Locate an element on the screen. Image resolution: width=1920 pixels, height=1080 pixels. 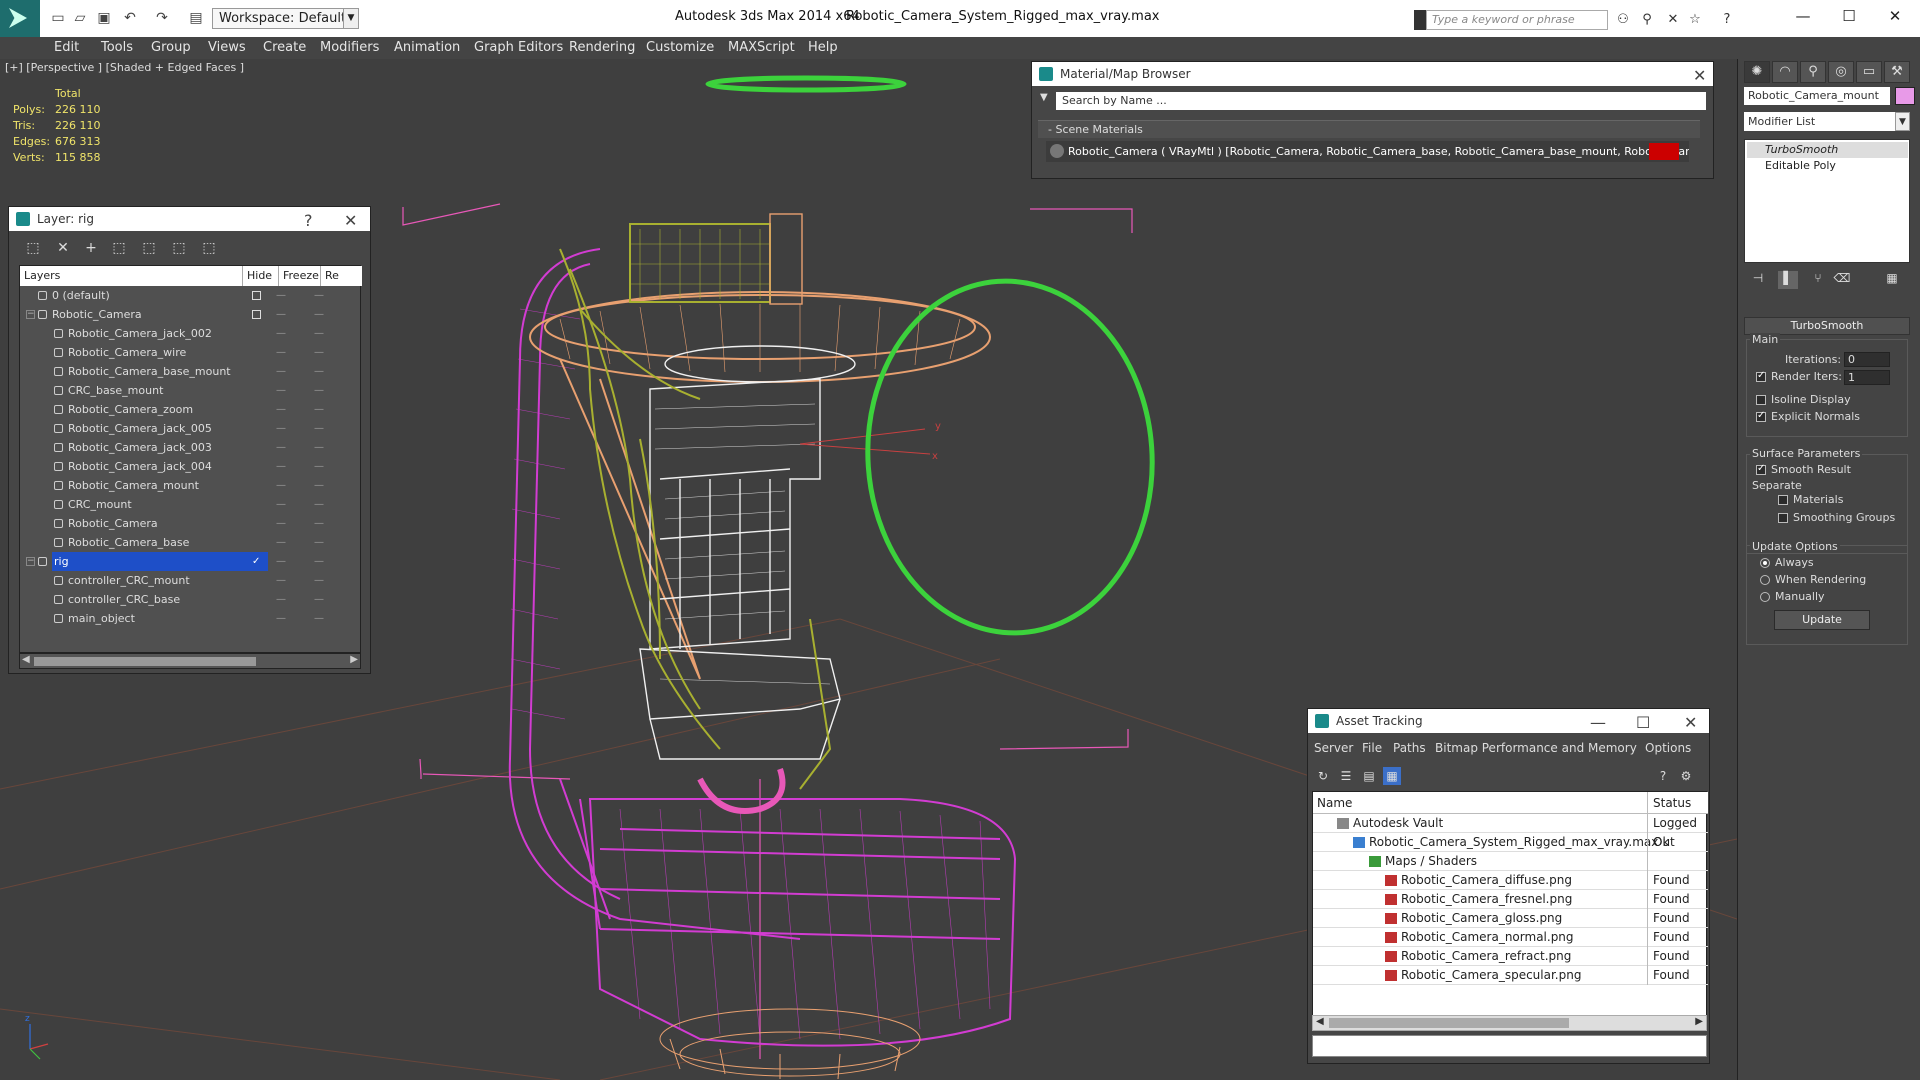
maximize-button: ☐ is located at coordinates (1849, 16).